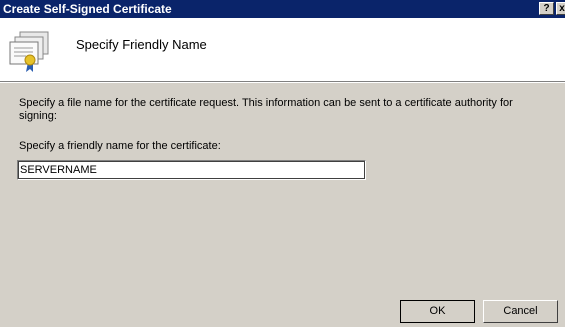  What do you see at coordinates (520, 311) in the screenshot?
I see `cancel-button: Cancel` at bounding box center [520, 311].